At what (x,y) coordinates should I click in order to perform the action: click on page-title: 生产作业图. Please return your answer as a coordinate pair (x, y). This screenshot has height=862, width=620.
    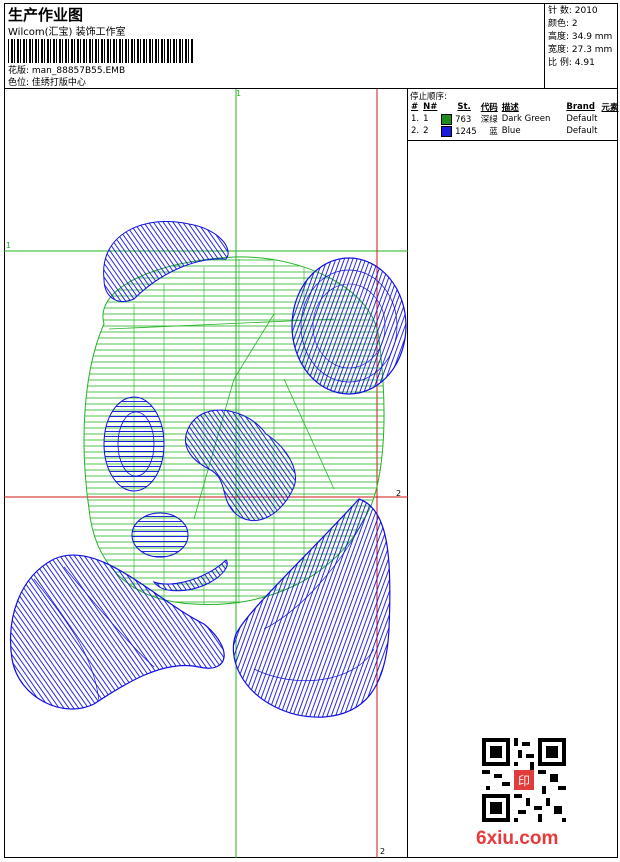
    Looking at the image, I should click on (46, 15).